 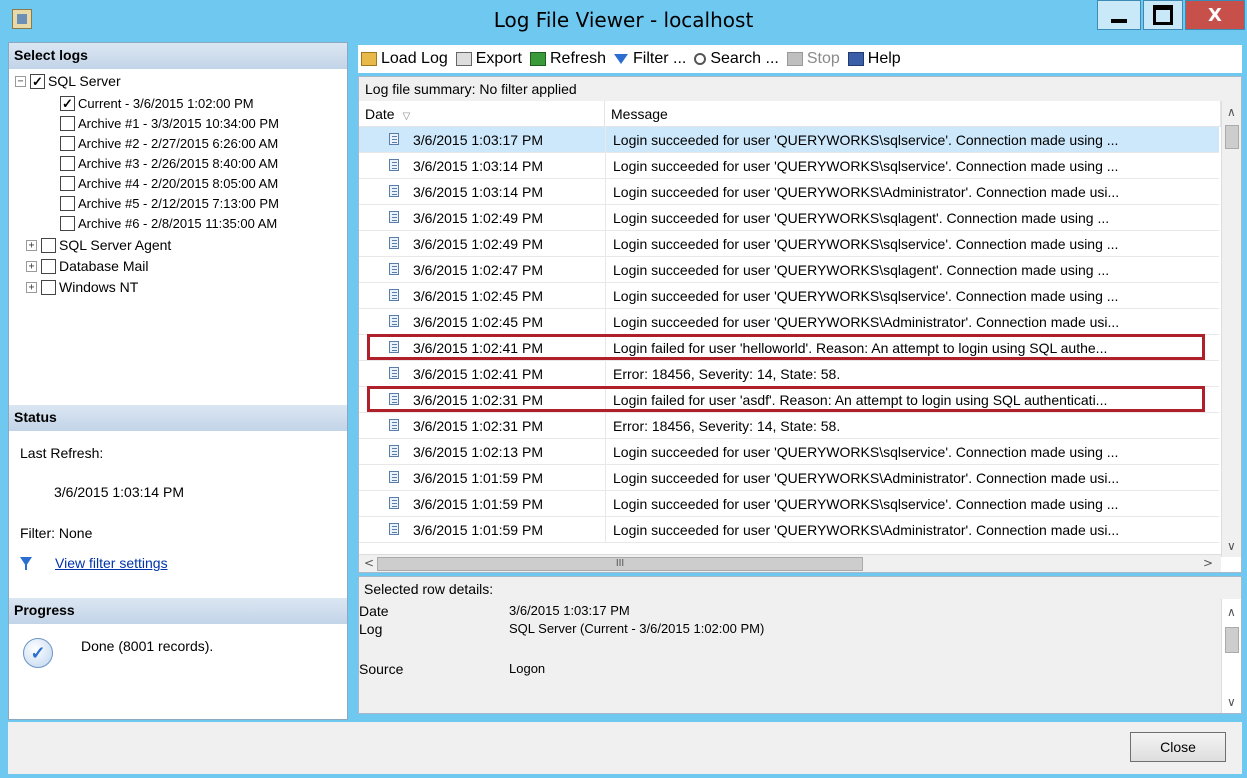 I want to click on details-scrollbar: ∧ ∨, so click(x=1231, y=656).